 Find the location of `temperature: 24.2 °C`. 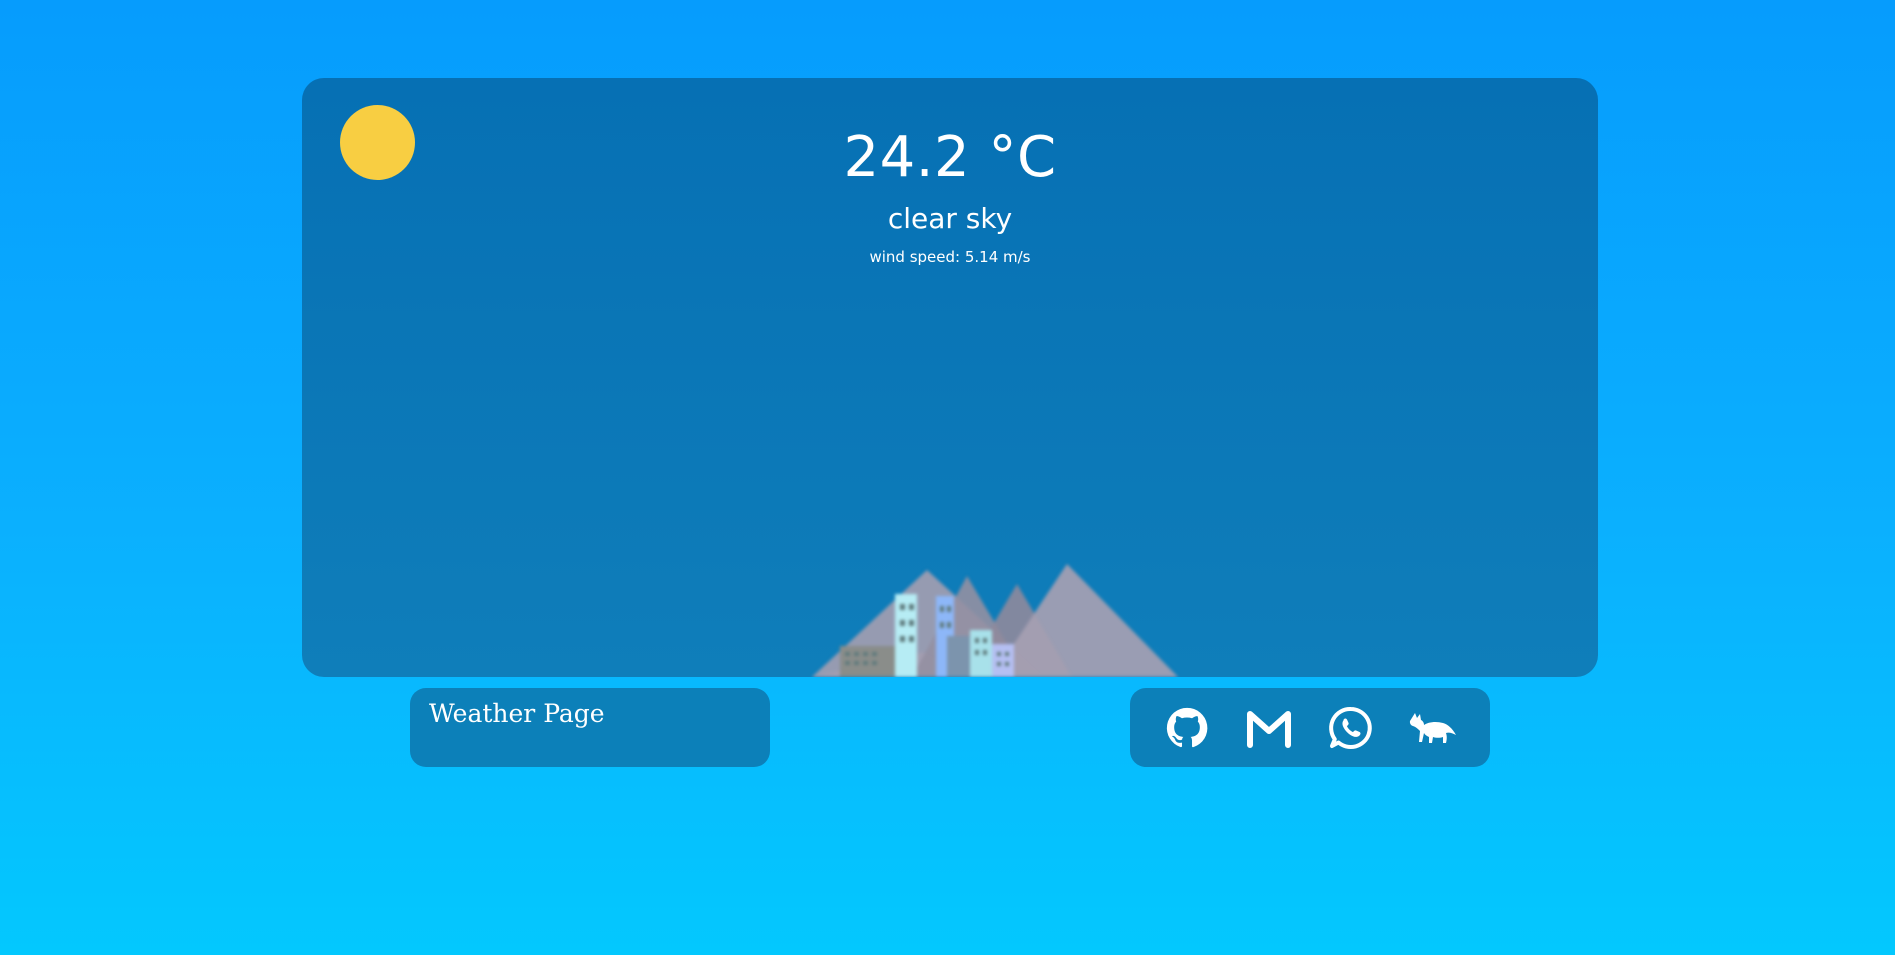

temperature: 24.2 °C is located at coordinates (950, 157).